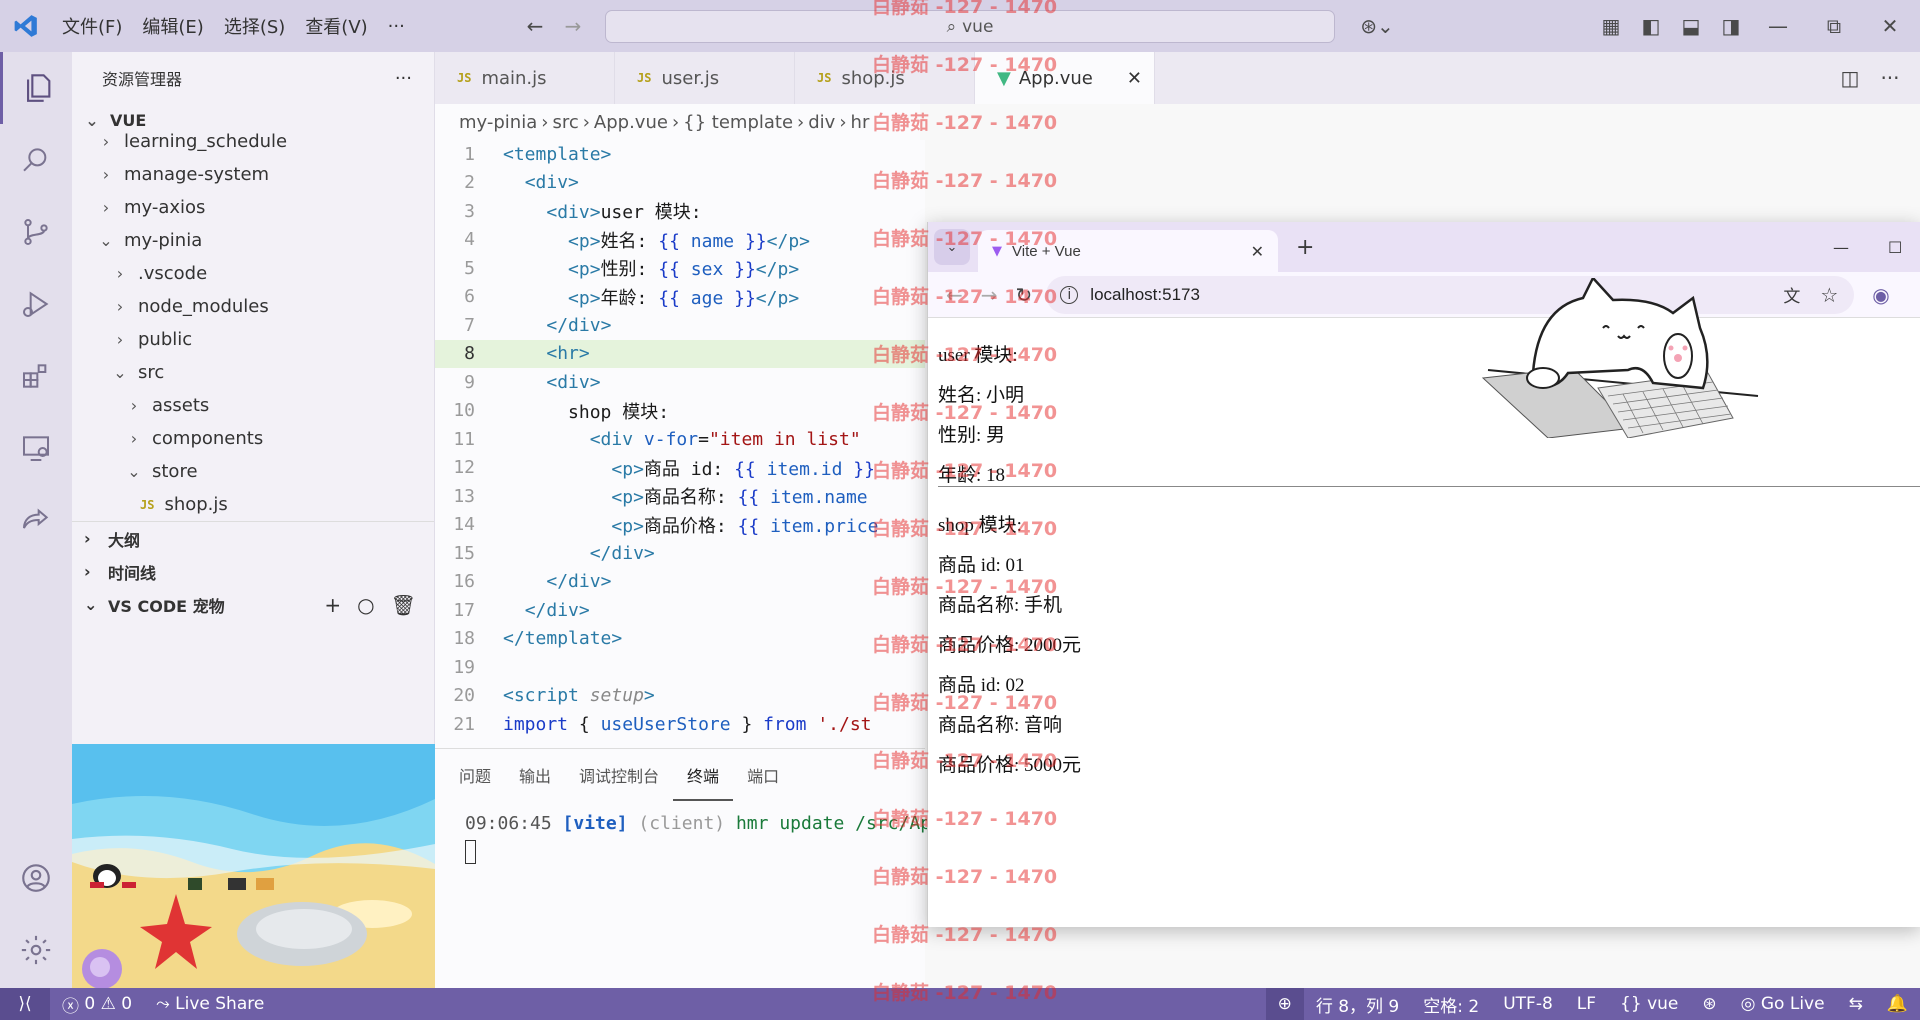 The image size is (1920, 1020). Describe the element at coordinates (1065, 78) in the screenshot. I see `editor-tab: ▼ App.vue ✕` at that location.